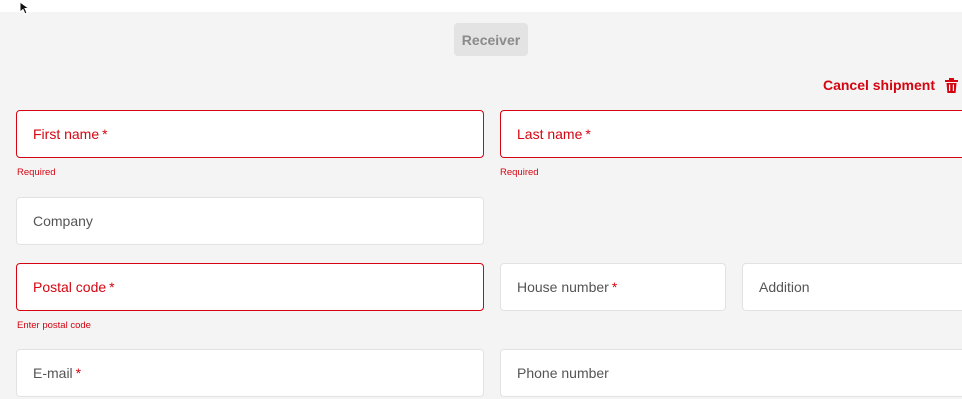 This screenshot has width=962, height=399. I want to click on house-number-label: House number, so click(563, 287).